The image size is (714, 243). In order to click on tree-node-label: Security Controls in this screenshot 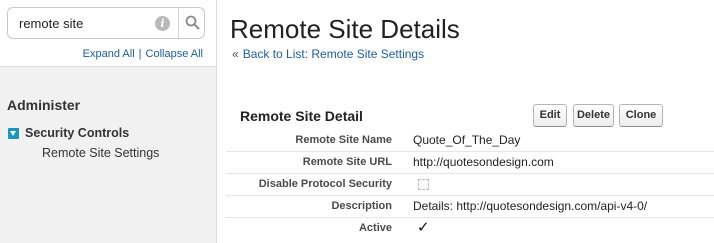, I will do `click(77, 133)`.